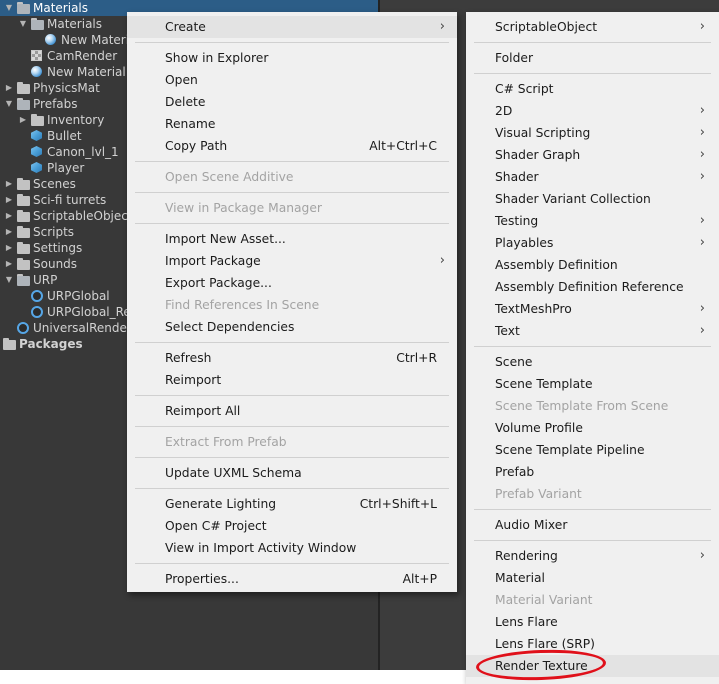  What do you see at coordinates (226, 442) in the screenshot?
I see `menu-item-label: Extract From Prefab` at bounding box center [226, 442].